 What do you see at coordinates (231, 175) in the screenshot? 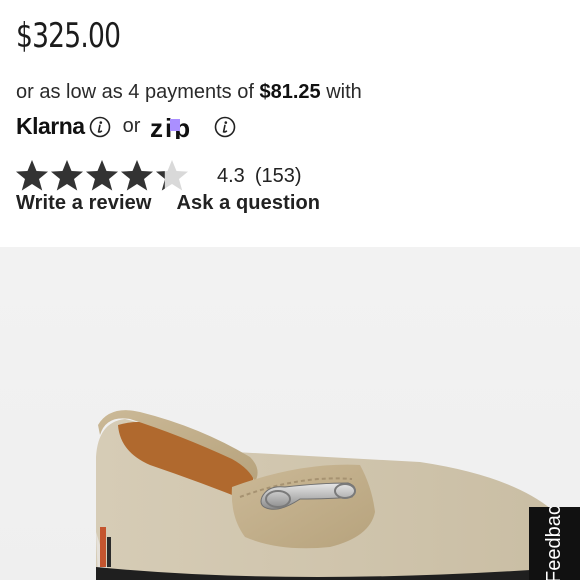
I see `rating-value: 4.3` at bounding box center [231, 175].